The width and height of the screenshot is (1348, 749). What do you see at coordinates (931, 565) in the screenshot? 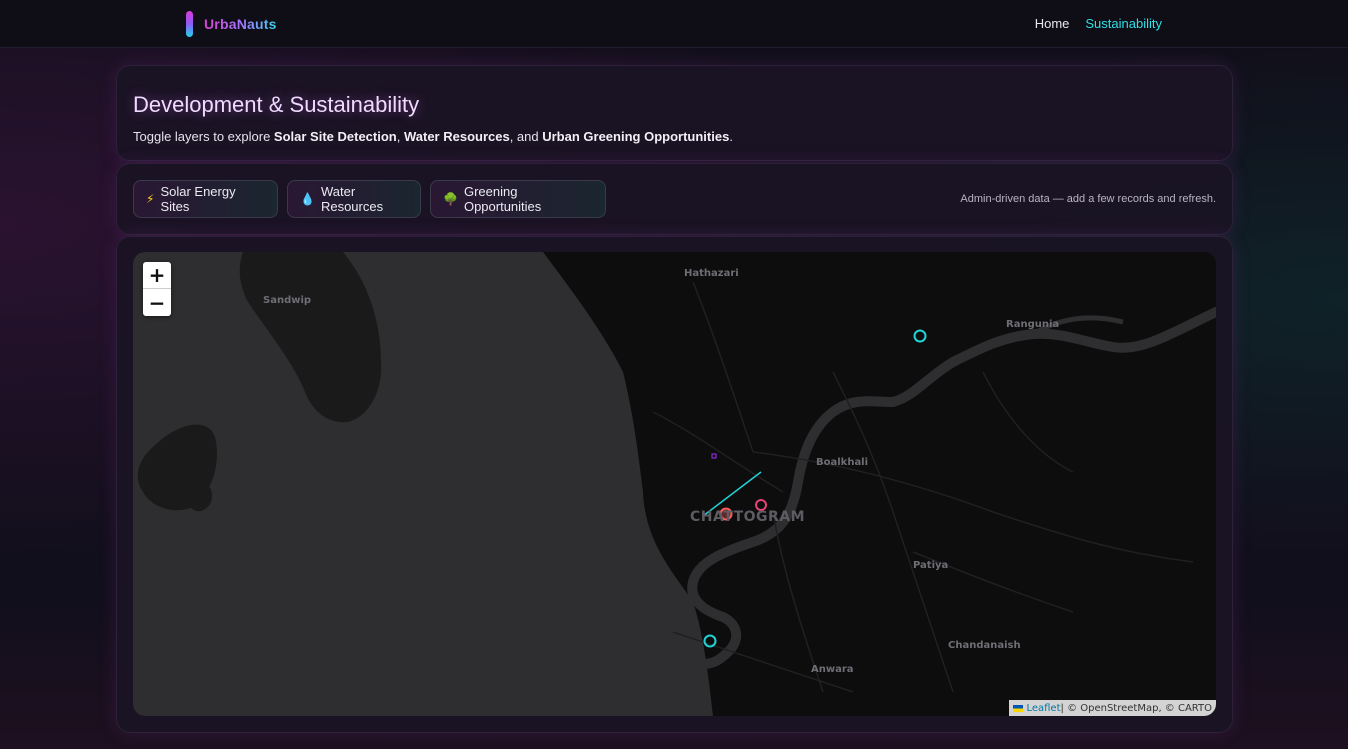
I see `place-label: Patiya` at bounding box center [931, 565].